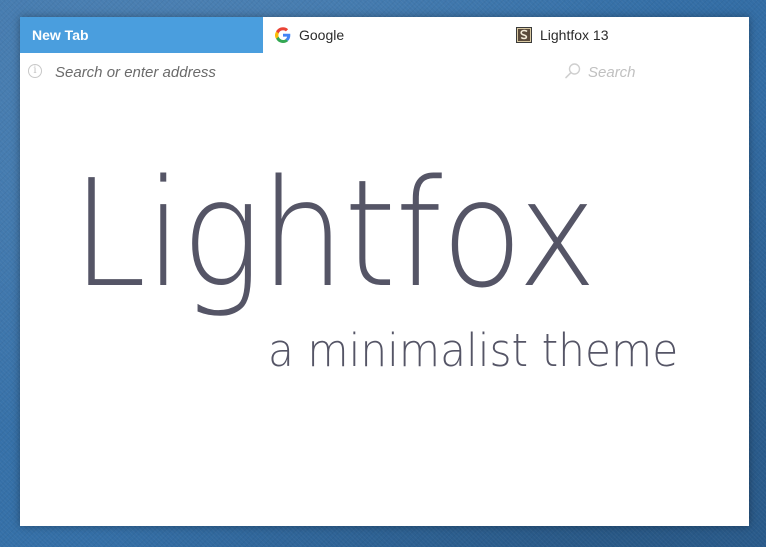  What do you see at coordinates (322, 35) in the screenshot?
I see `tab-label: Google` at bounding box center [322, 35].